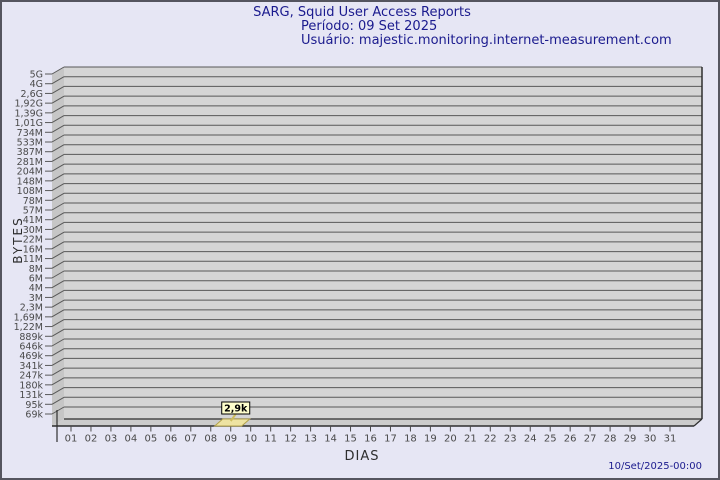 The width and height of the screenshot is (720, 480). I want to click on x-tick-label: 30, so click(650, 439).